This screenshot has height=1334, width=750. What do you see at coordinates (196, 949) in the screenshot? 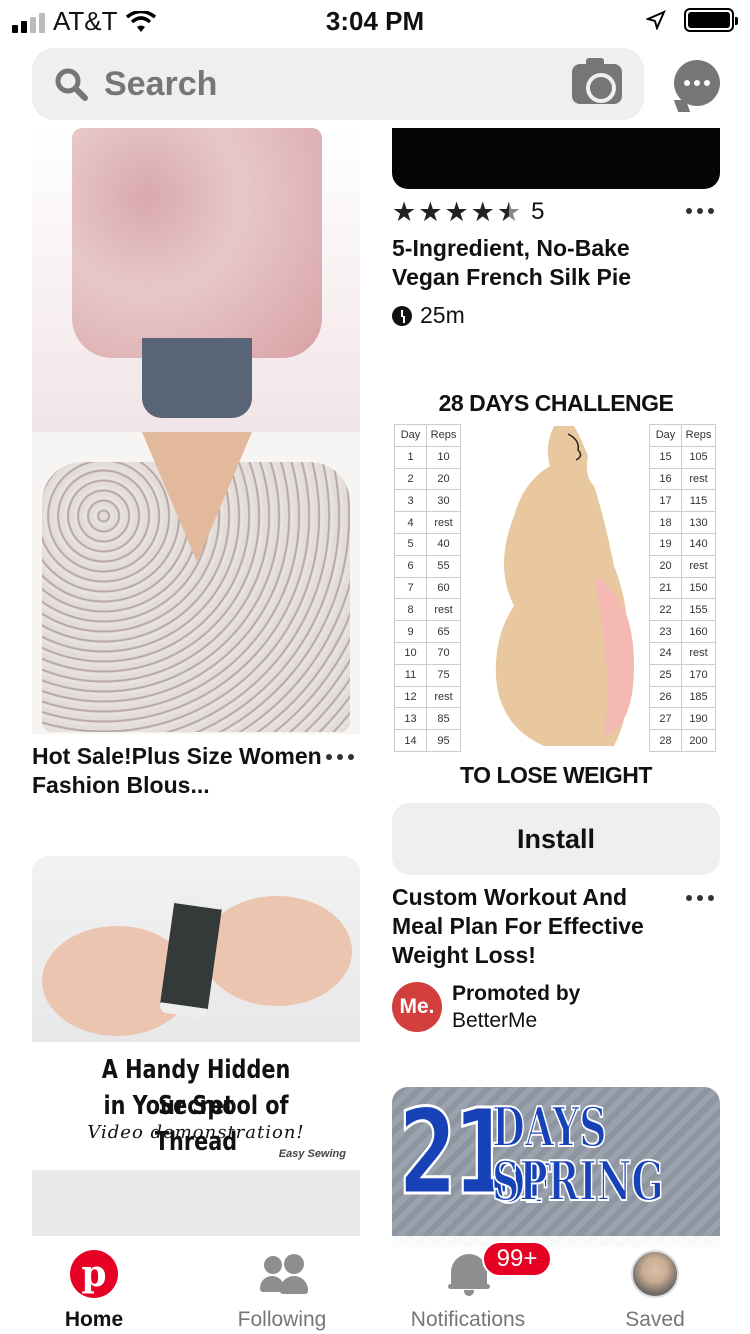
I see `spool-photo` at bounding box center [196, 949].